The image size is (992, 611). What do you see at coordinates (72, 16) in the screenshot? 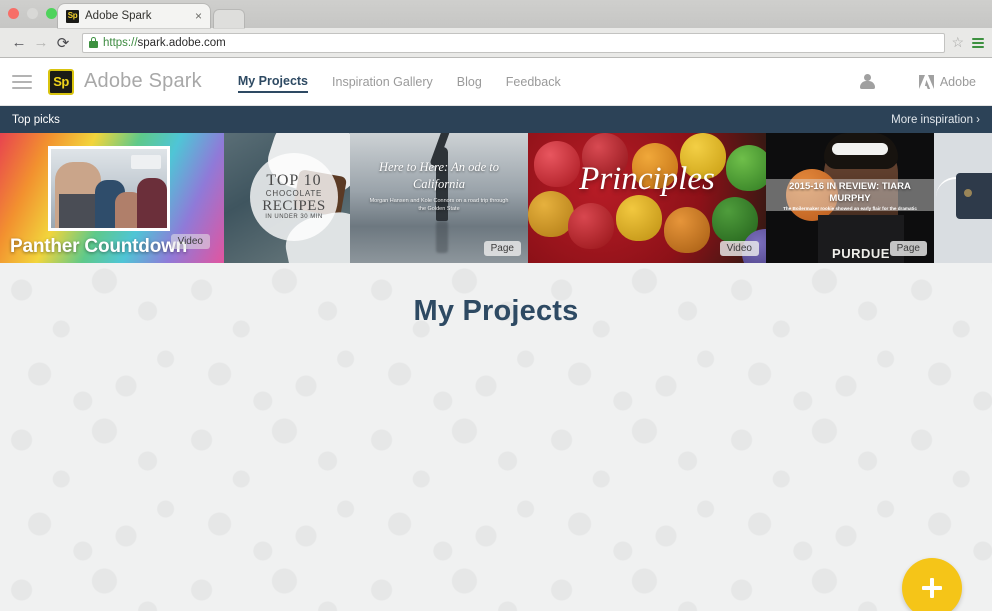
I see `favicon-icon: Sp` at bounding box center [72, 16].